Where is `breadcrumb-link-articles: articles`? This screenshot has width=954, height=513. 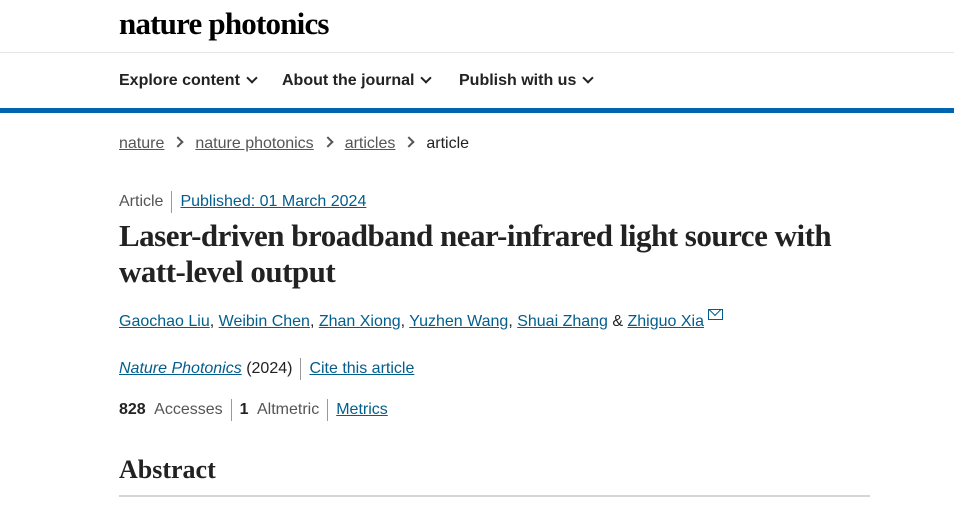 breadcrumb-link-articles: articles is located at coordinates (370, 143).